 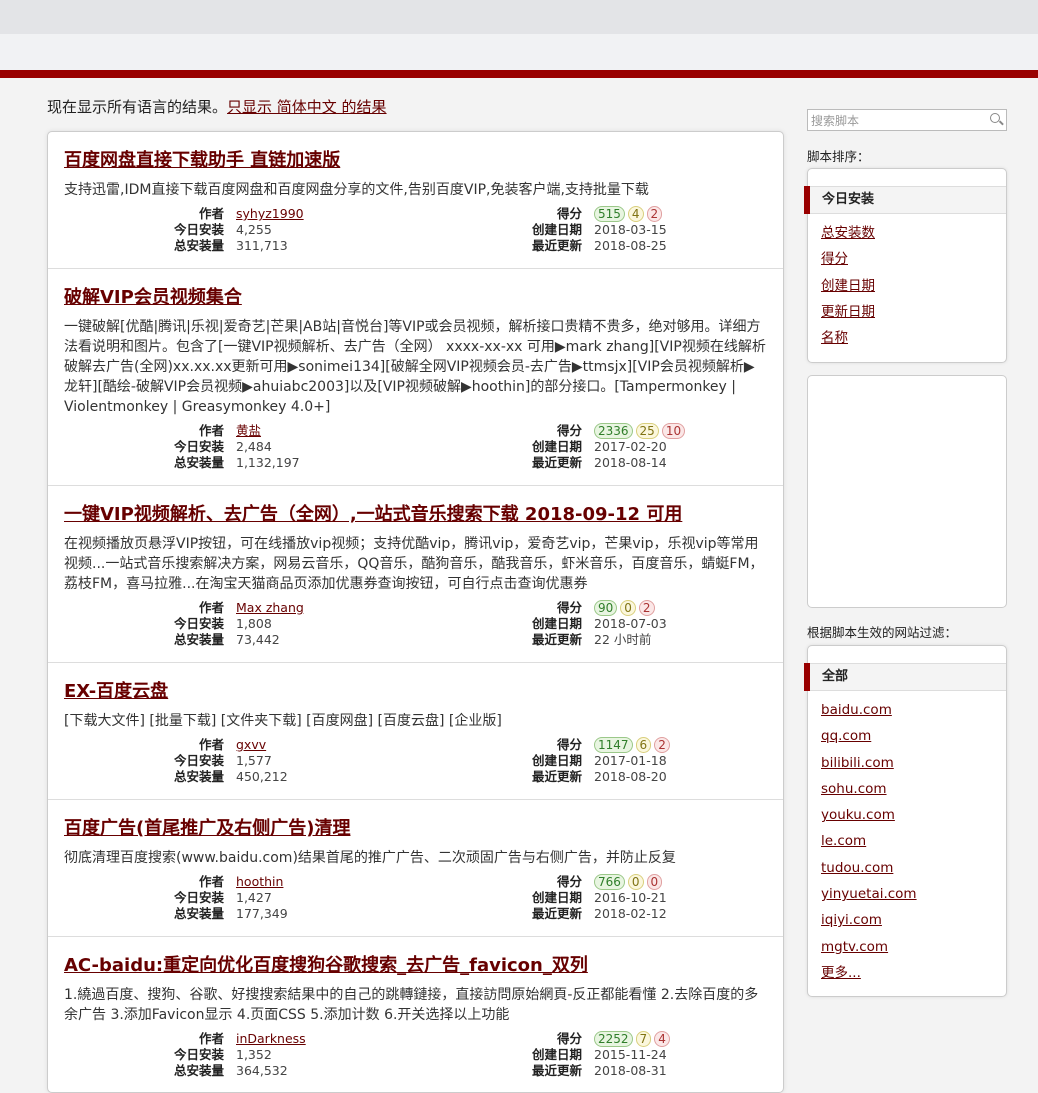 I want to click on script-title-link: EX-百度云盘, so click(x=116, y=691).